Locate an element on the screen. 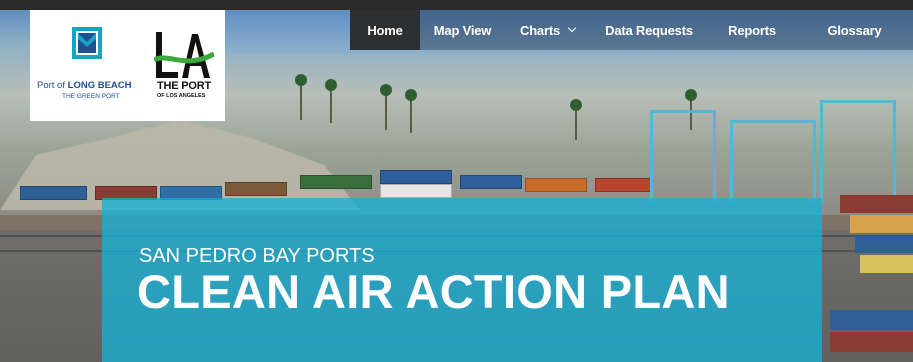 The image size is (913, 362). nav-data-requests: Data Requests is located at coordinates (649, 30).